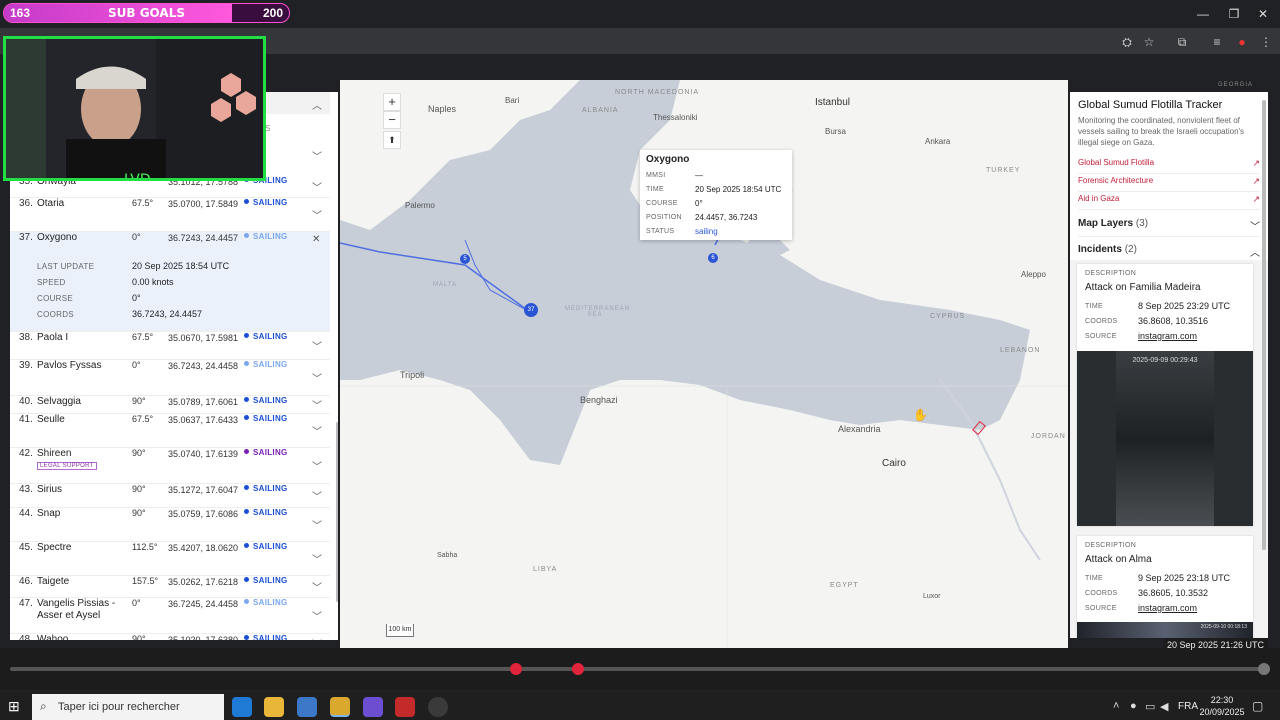 The width and height of the screenshot is (1280, 720). What do you see at coordinates (392, 102) in the screenshot?
I see `zoom-in-button: +` at bounding box center [392, 102].